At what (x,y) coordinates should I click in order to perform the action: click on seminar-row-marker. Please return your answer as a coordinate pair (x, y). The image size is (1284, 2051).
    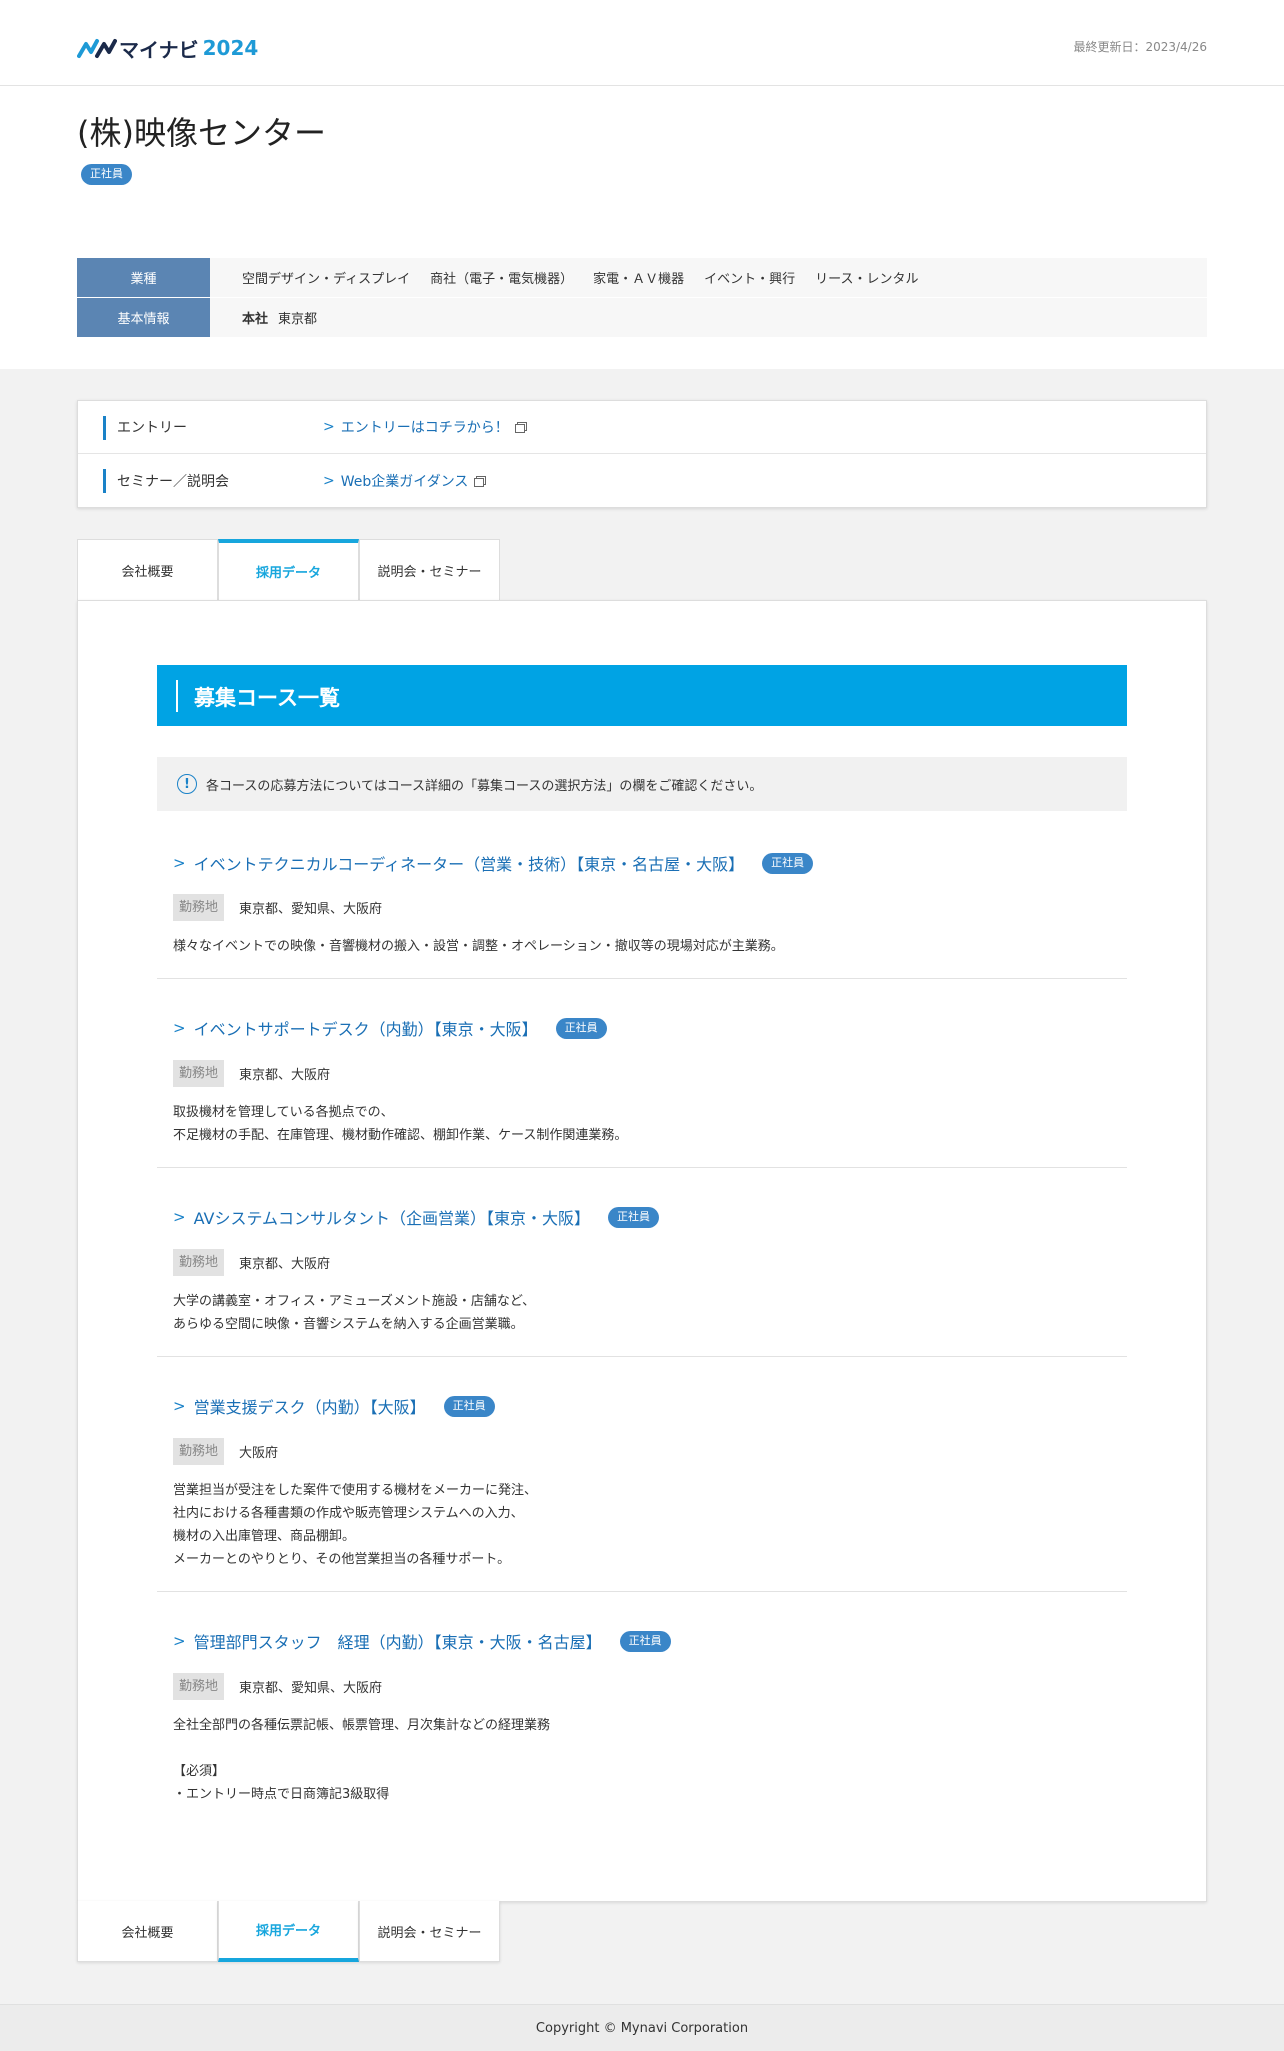
    Looking at the image, I should click on (104, 481).